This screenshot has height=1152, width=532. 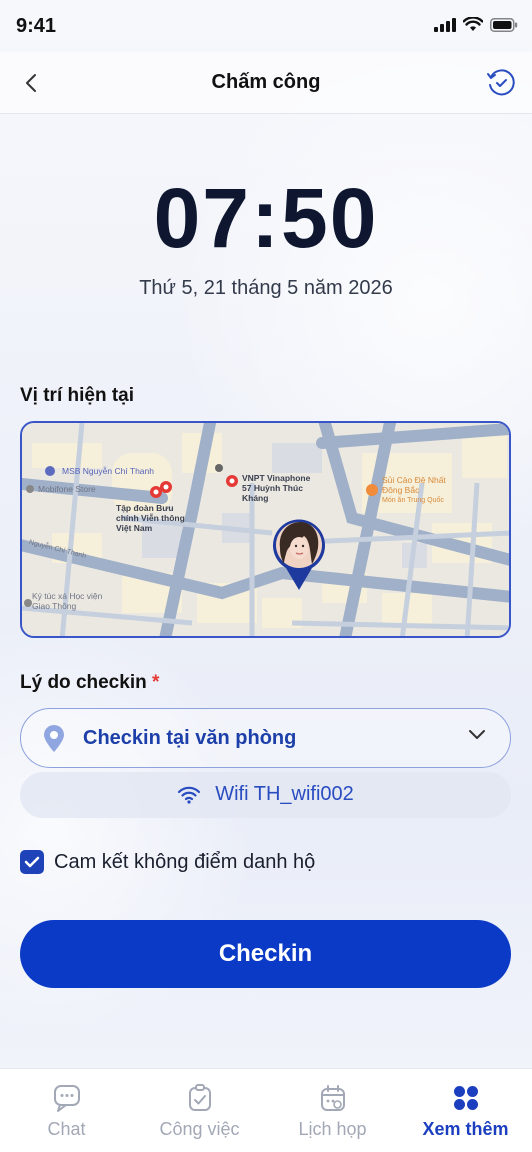 I want to click on map-label-msb: MSB Nguyễn Chí Thanh, so click(x=108, y=471).